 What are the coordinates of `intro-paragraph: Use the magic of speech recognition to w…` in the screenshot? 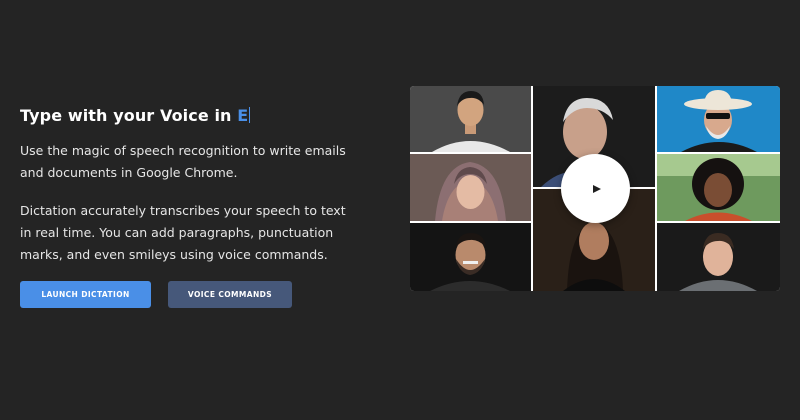 It's located at (183, 161).